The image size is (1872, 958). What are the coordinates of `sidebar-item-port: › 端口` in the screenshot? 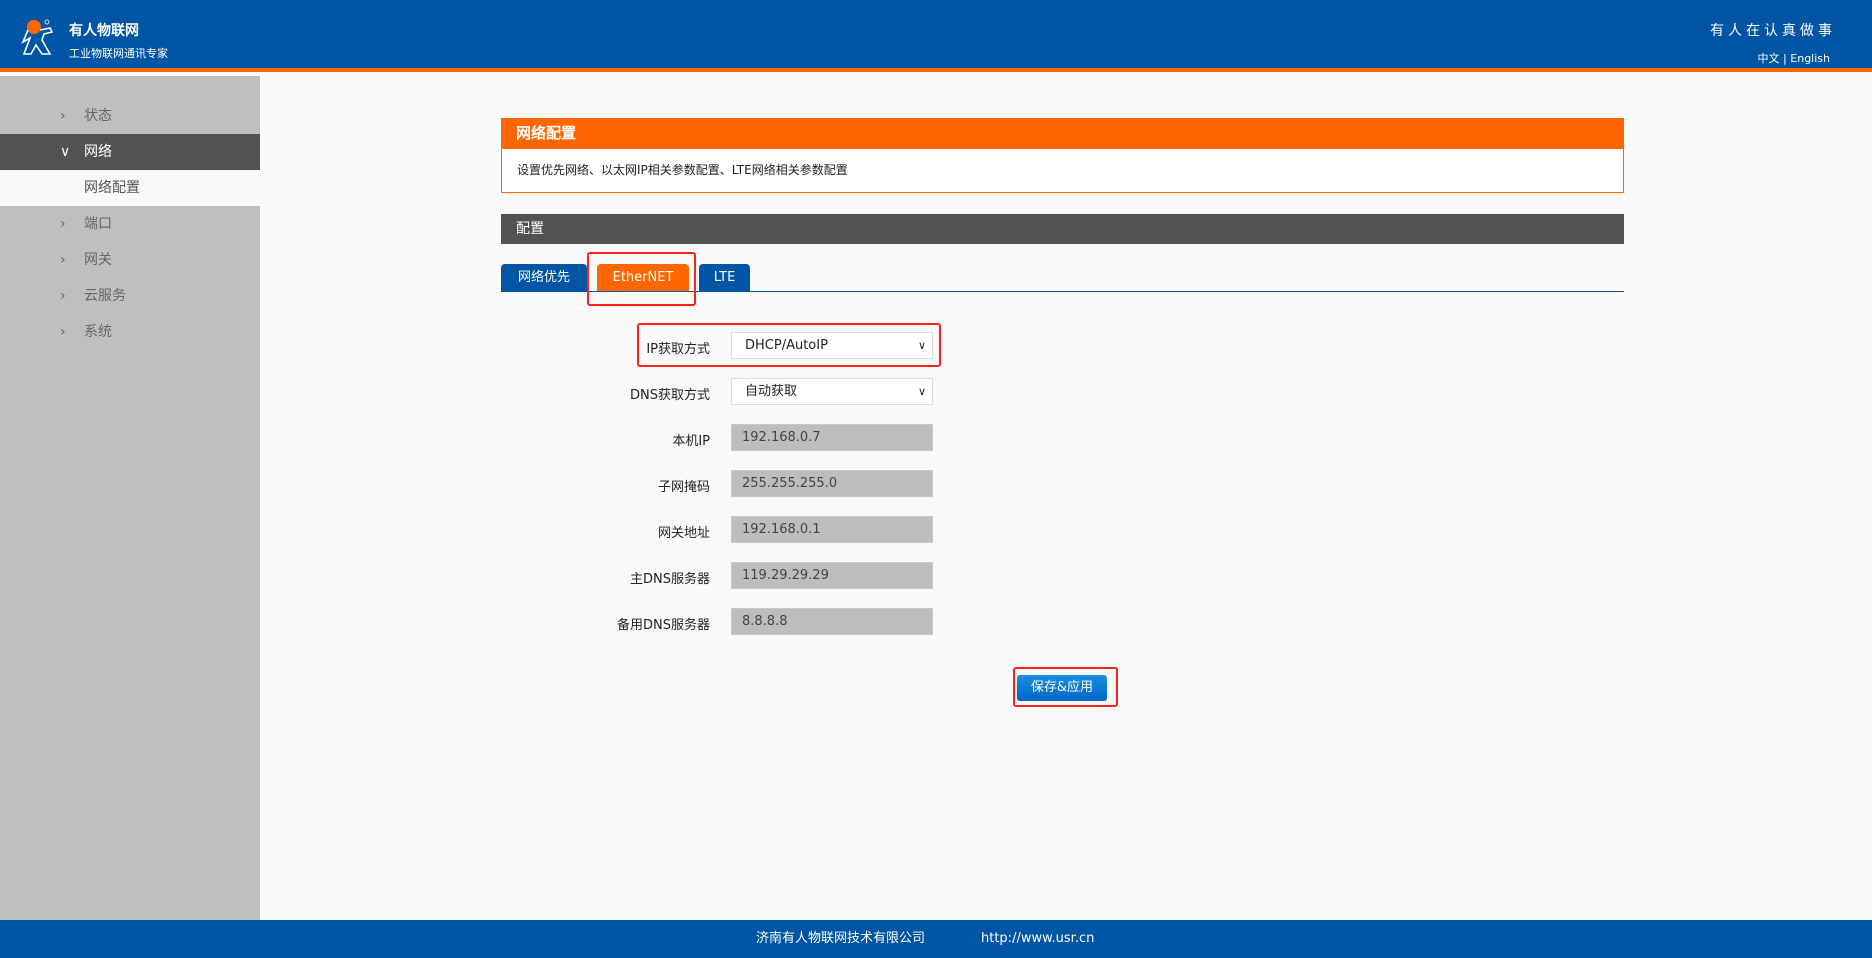 It's located at (130, 224).